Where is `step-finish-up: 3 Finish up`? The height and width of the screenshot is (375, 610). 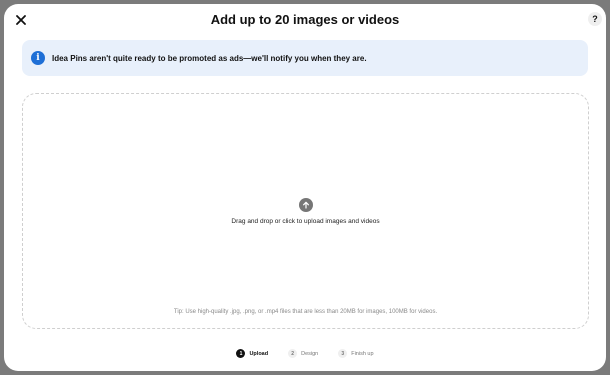
step-finish-up: 3 Finish up is located at coordinates (356, 353).